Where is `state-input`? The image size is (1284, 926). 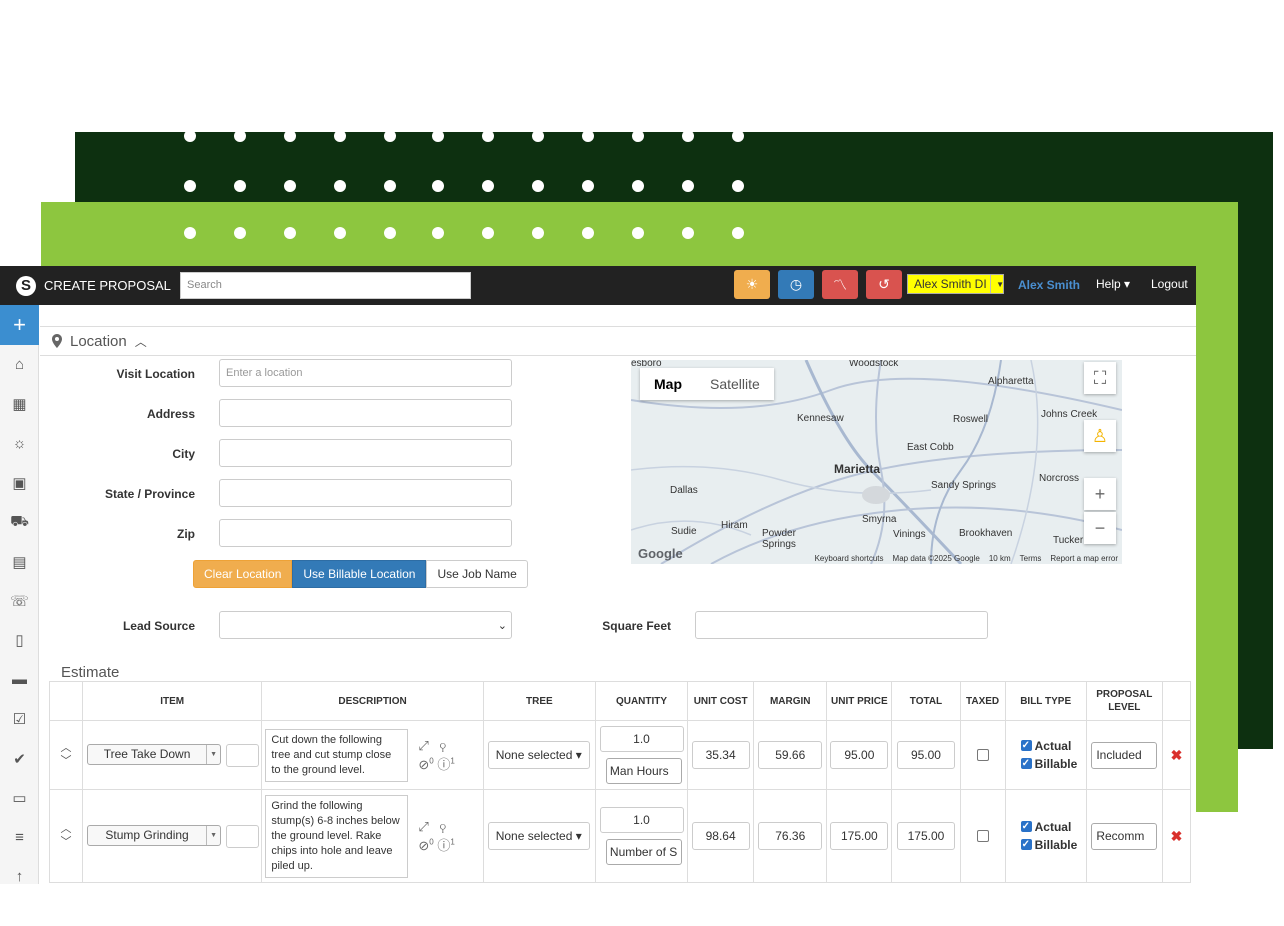
state-input is located at coordinates (365, 493).